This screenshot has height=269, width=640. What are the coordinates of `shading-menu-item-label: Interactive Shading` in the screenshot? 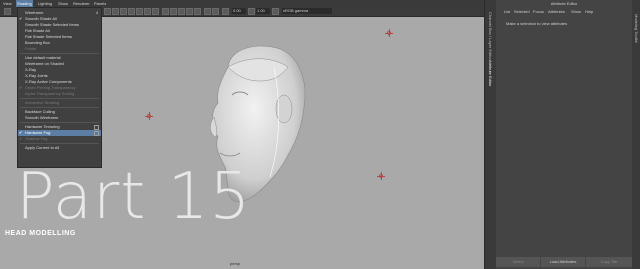 It's located at (42, 102).